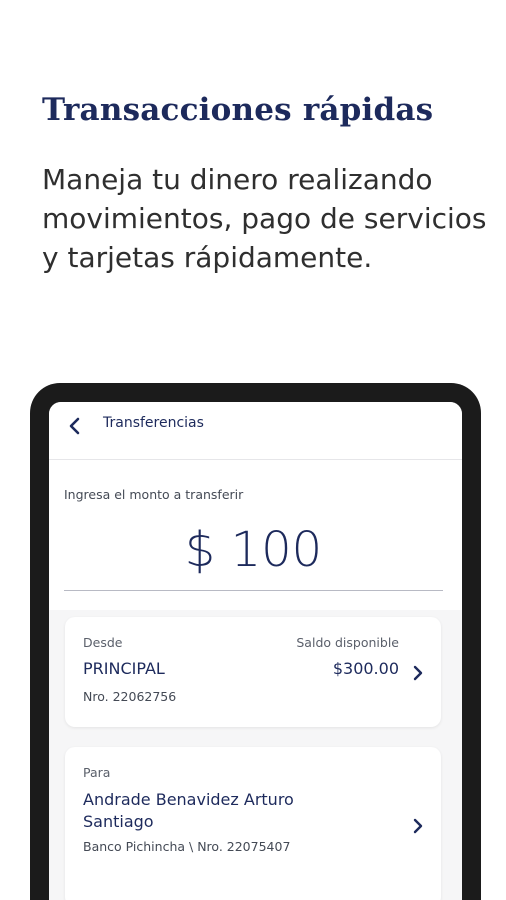  What do you see at coordinates (154, 494) in the screenshot?
I see `amount-label: Ingresa el monto a transferir` at bounding box center [154, 494].